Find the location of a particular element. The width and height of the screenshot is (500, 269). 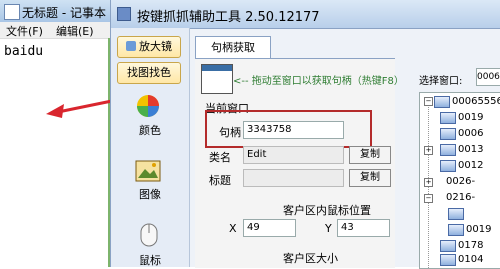

tab-bar: 句柄获取 is located at coordinates (295, 47).